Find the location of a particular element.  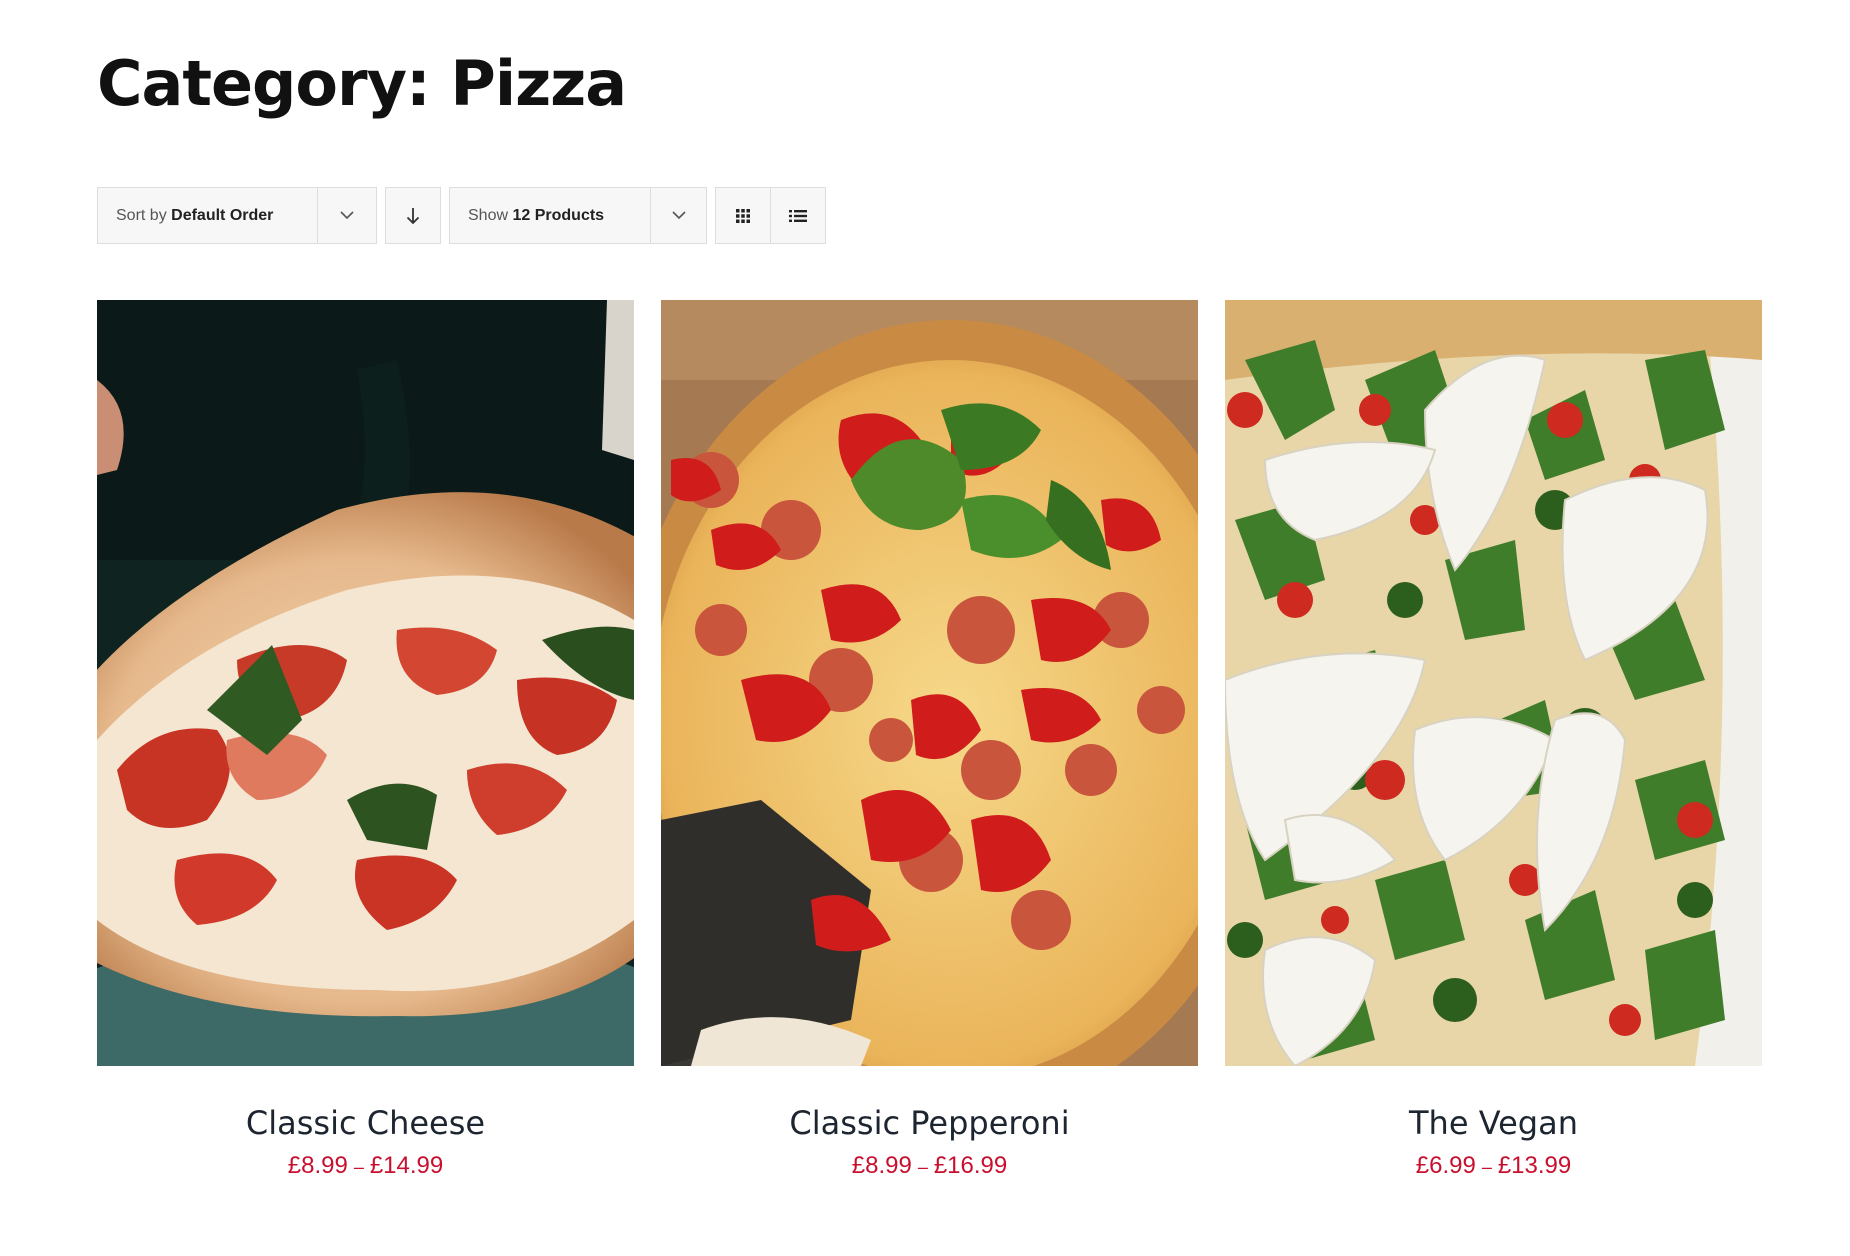

product-name: The Vegan is located at coordinates (1493, 1123).